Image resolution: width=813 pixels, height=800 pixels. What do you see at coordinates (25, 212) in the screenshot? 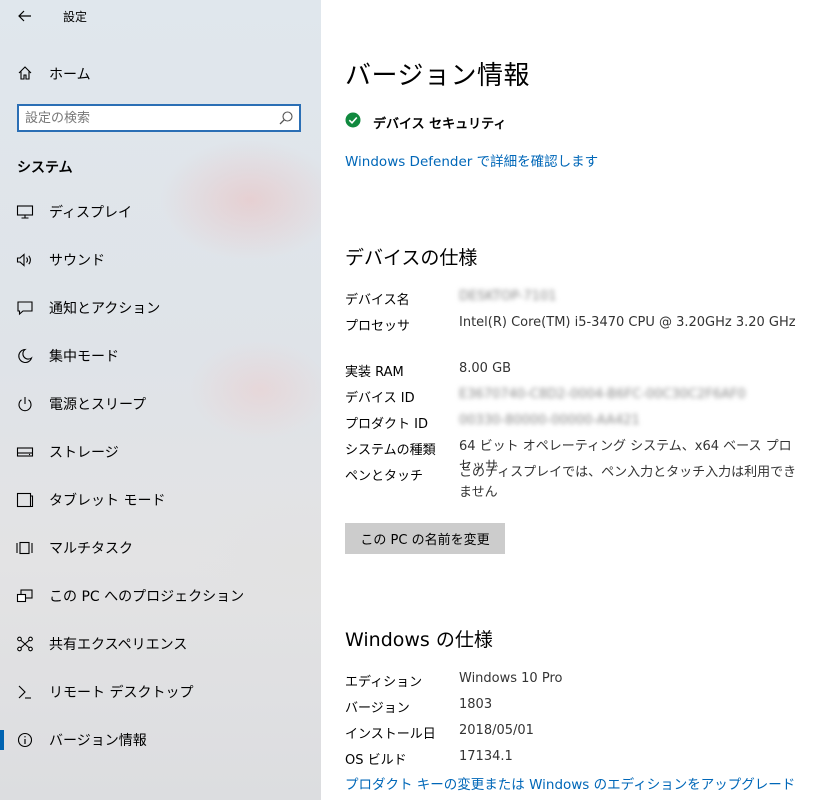
I see `display-icon` at bounding box center [25, 212].